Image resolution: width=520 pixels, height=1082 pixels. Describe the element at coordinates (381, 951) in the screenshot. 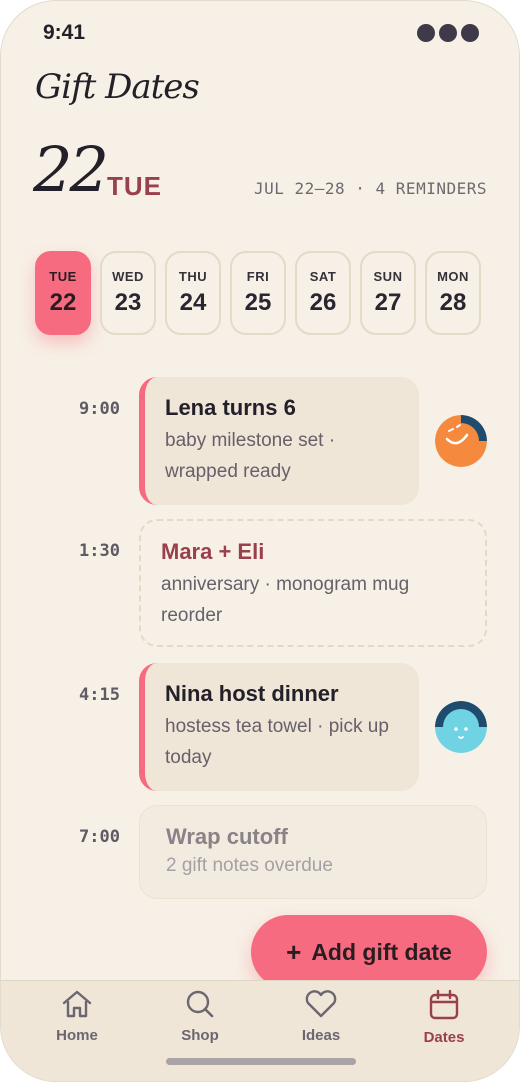

I see `add-gift-date-label: Add gift date` at that location.